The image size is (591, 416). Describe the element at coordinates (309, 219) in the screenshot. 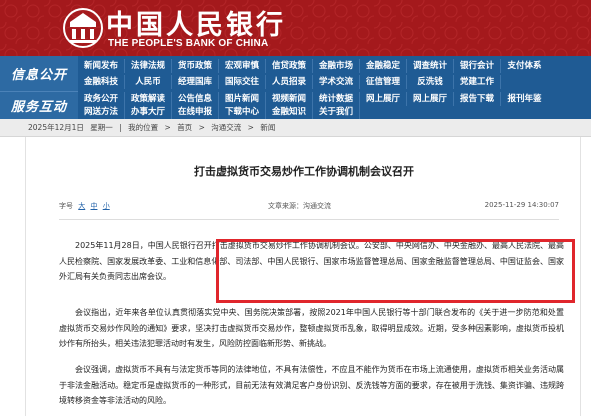

I see `divider` at that location.